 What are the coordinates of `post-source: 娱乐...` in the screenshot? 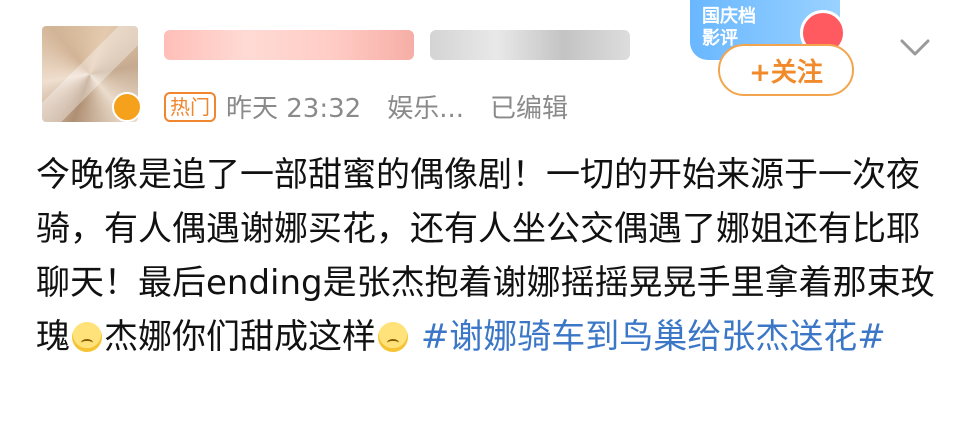 It's located at (425, 106).